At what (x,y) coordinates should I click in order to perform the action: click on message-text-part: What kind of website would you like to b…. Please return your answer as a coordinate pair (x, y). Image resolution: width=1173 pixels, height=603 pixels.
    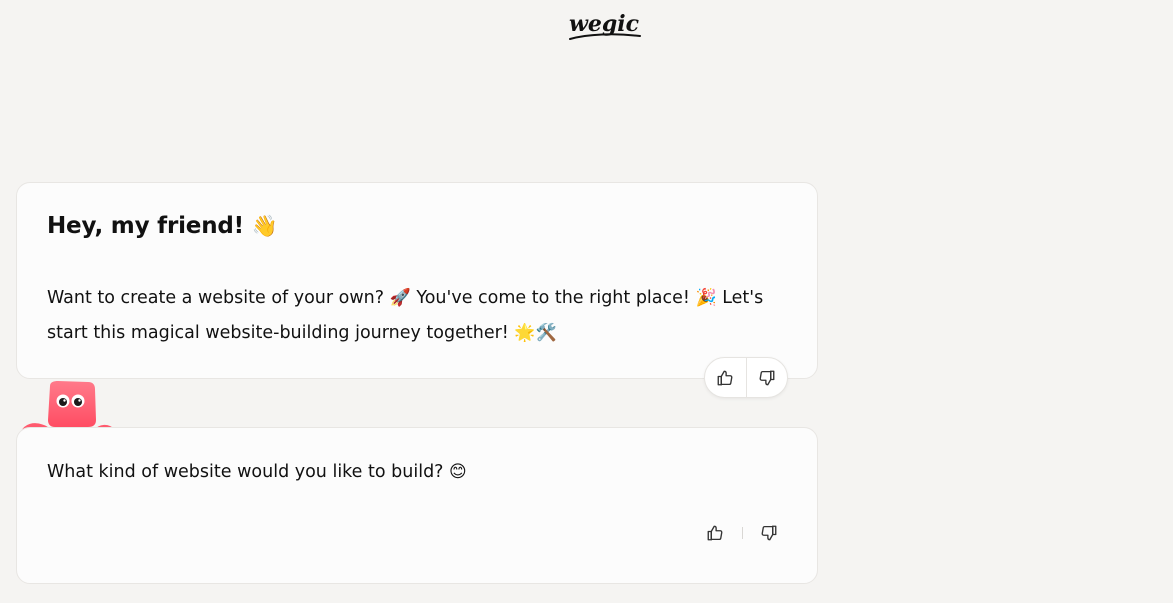
    Looking at the image, I should click on (248, 472).